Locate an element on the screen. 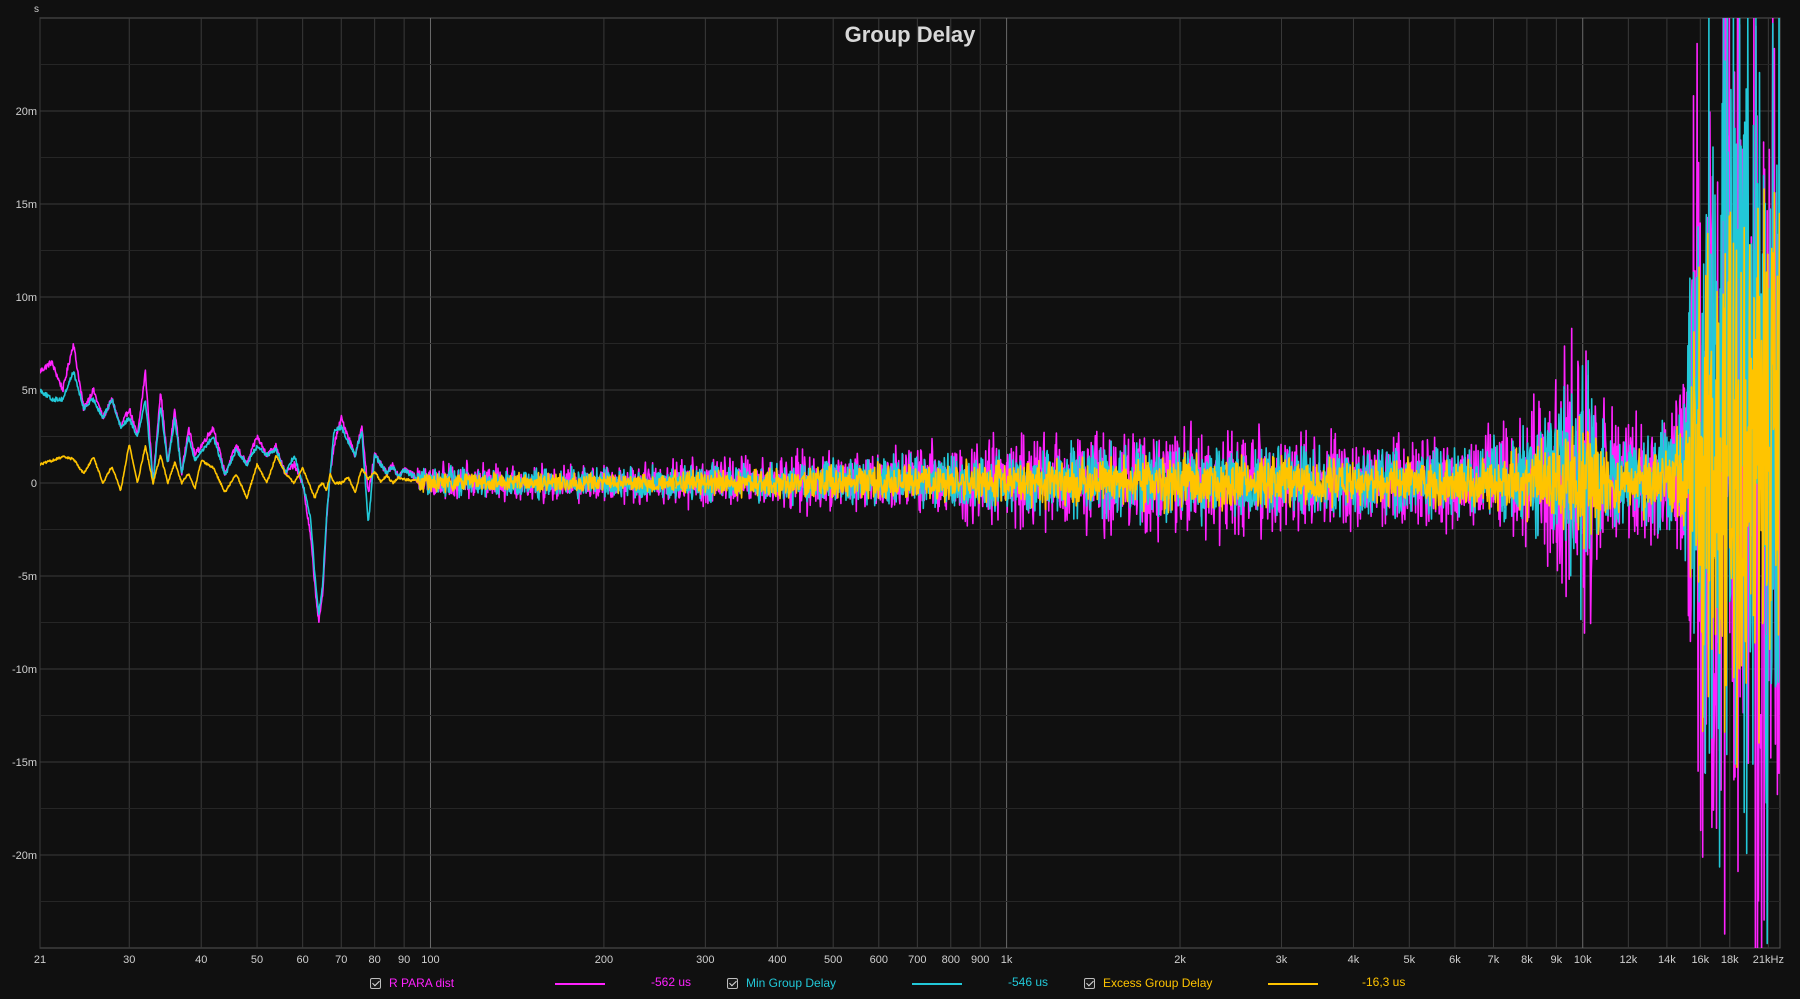  x-tick-label: 600 is located at coordinates (879, 960).